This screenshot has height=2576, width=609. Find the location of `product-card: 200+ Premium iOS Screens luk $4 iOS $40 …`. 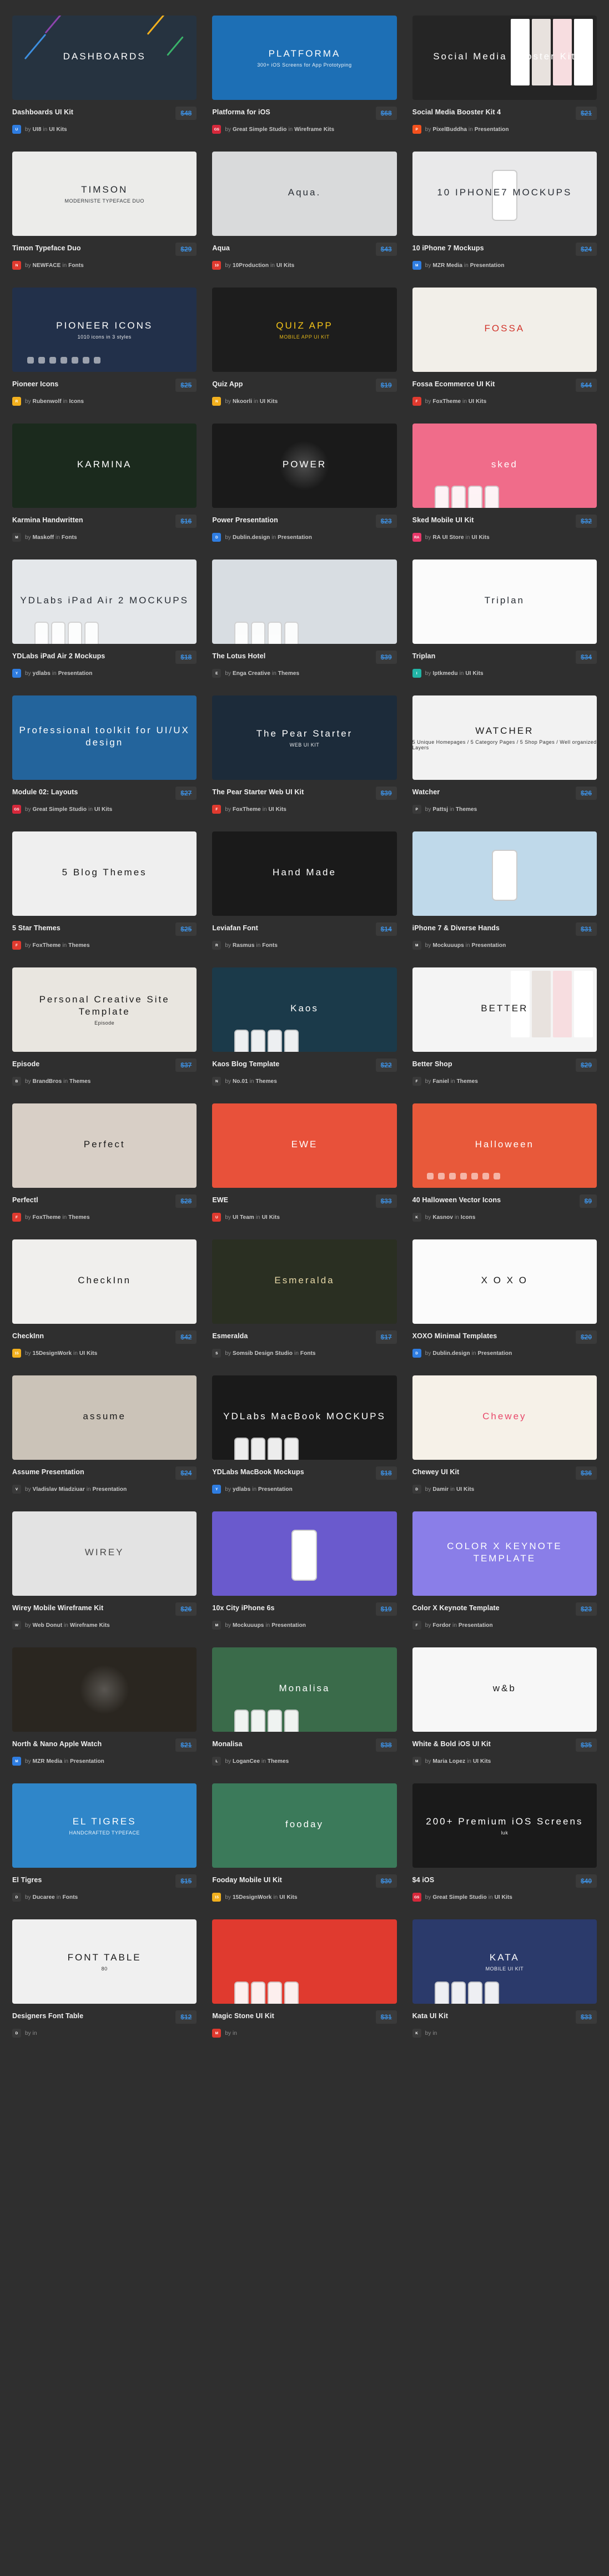

product-card: 200+ Premium iOS Screens luk $4 iOS $40 … is located at coordinates (504, 1842).